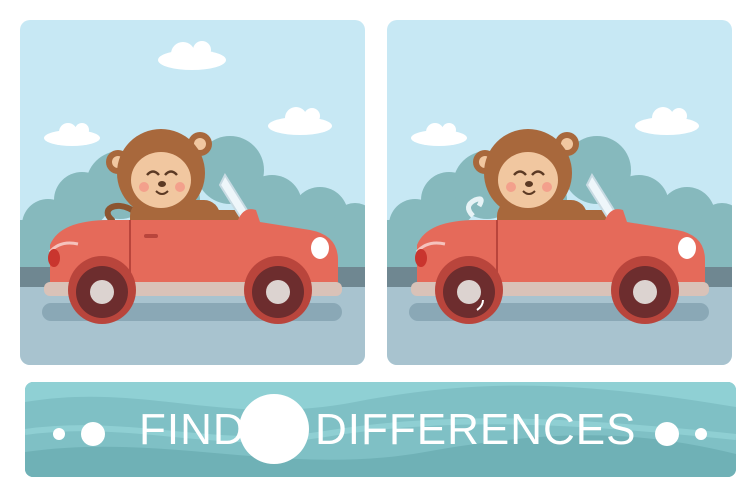 The height and width of the screenshot is (501, 751). What do you see at coordinates (476, 429) in the screenshot?
I see `title-word-differences: DIFFERENCES` at bounding box center [476, 429].